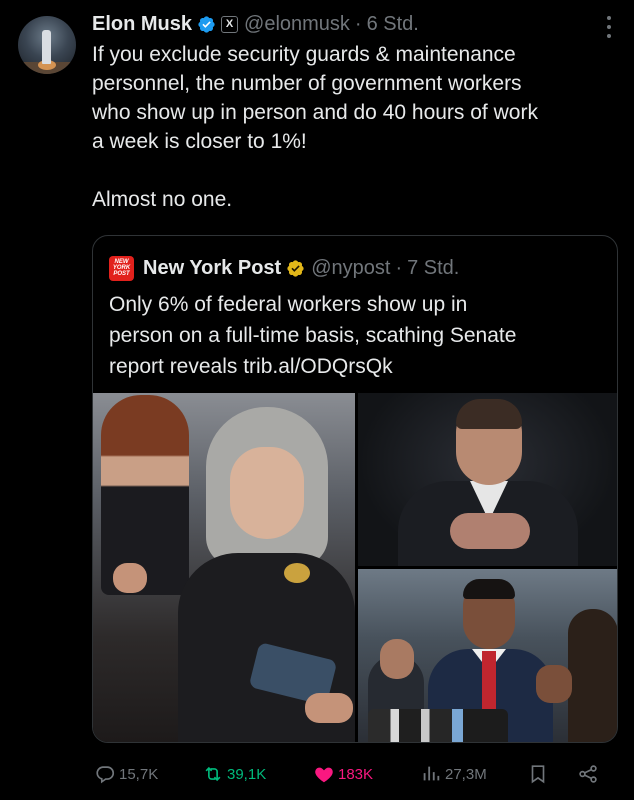  I want to click on quote-text-line: report reveals trib.al/ODQrsQk, so click(251, 366).